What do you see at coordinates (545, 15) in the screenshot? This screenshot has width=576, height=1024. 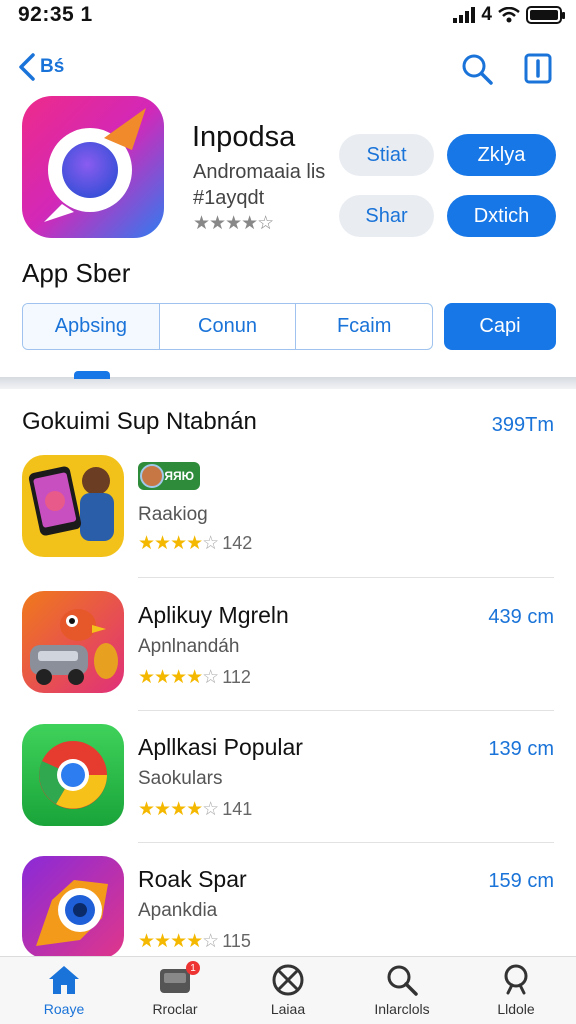 I see `battery-icon` at bounding box center [545, 15].